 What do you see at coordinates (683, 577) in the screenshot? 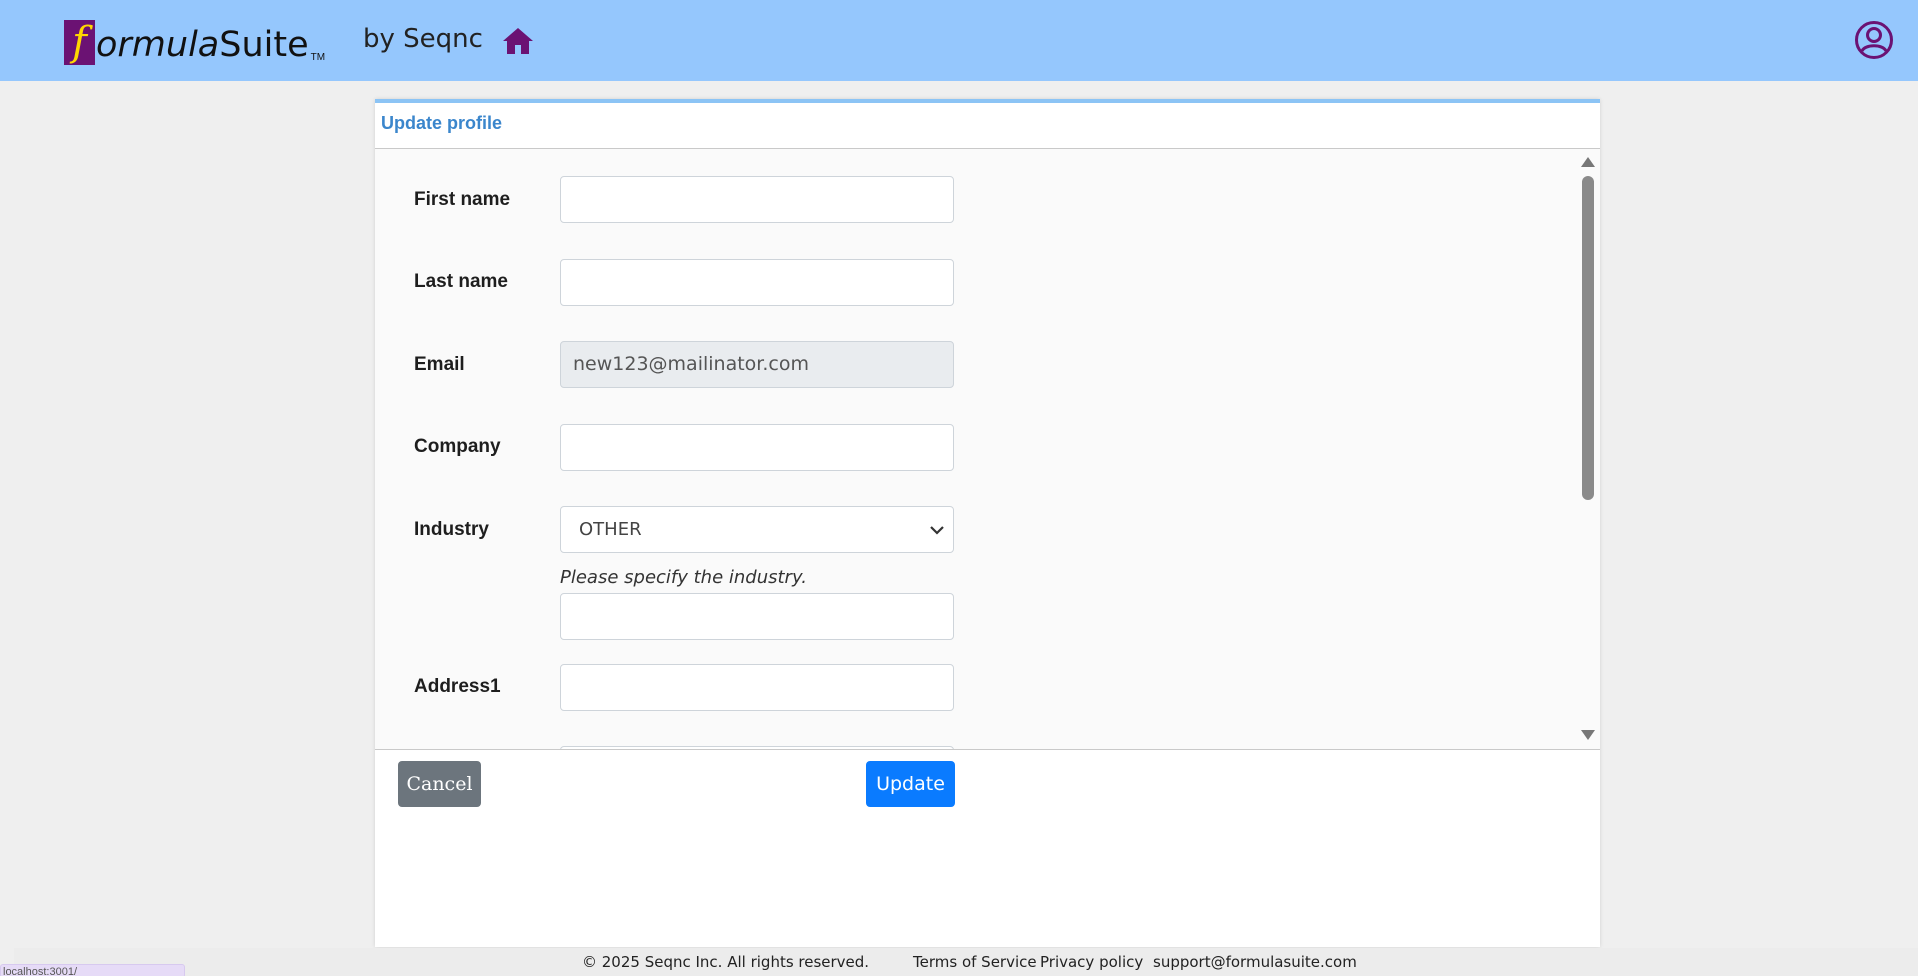
I see `industry-hint: Please specify the industry.` at bounding box center [683, 577].